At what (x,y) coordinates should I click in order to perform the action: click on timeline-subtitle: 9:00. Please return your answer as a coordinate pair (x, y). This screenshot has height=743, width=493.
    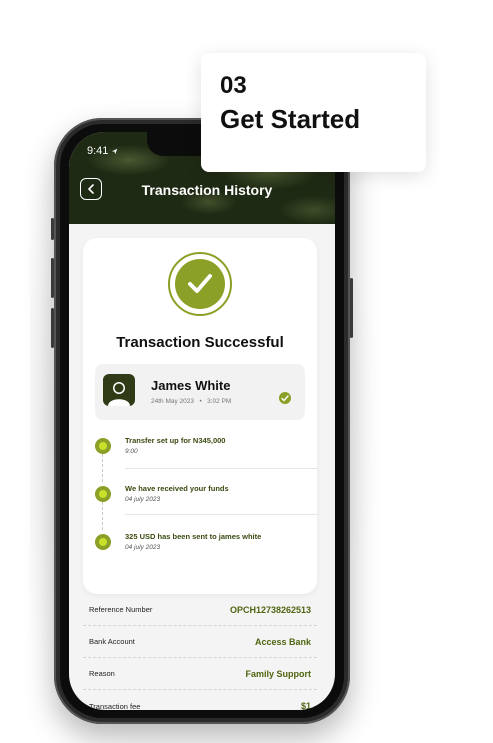
    Looking at the image, I should click on (131, 451).